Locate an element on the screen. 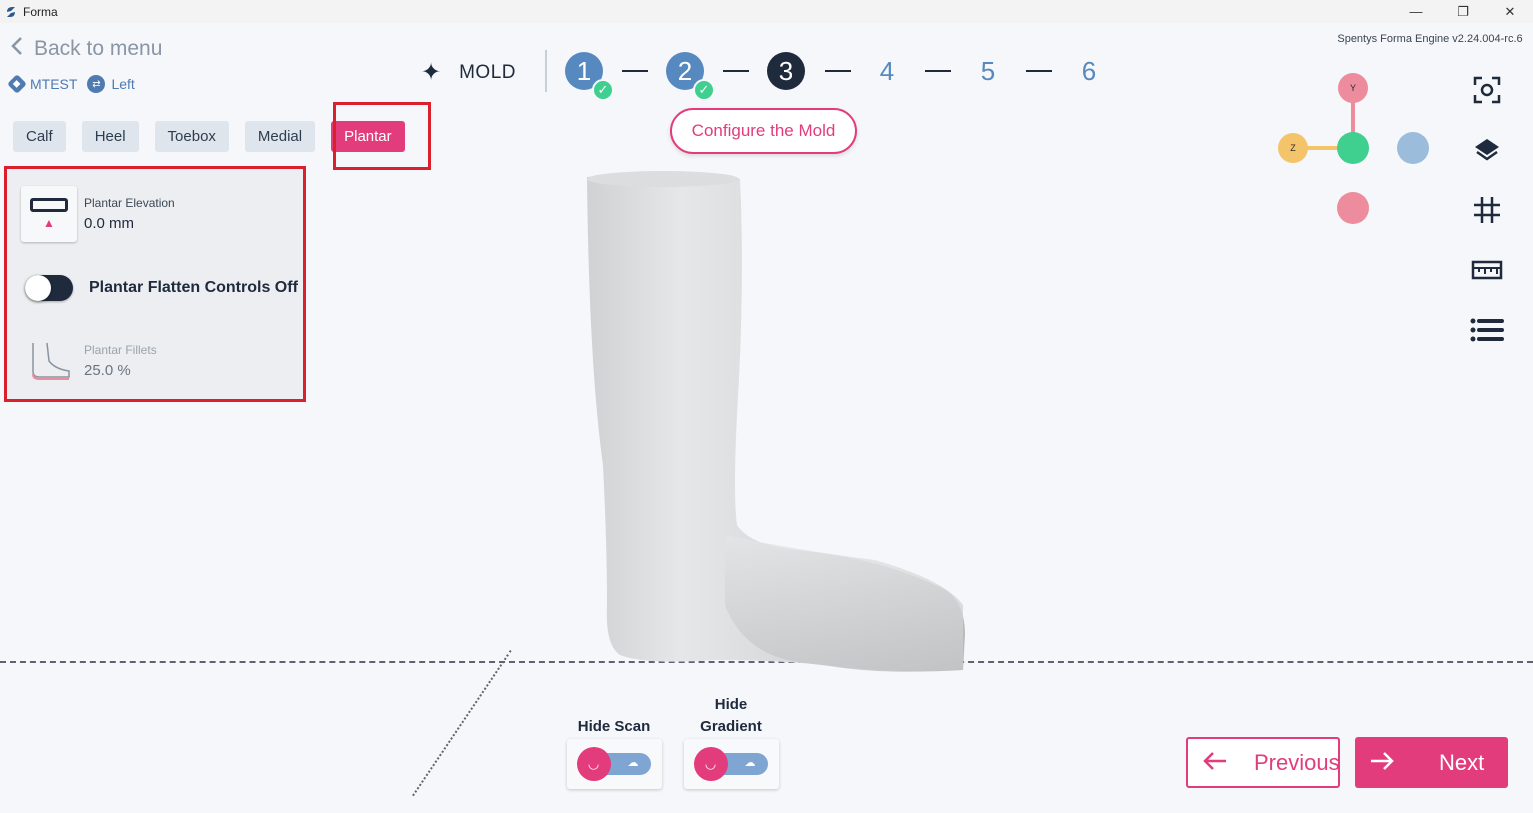  patient-name: MTEST is located at coordinates (54, 84).